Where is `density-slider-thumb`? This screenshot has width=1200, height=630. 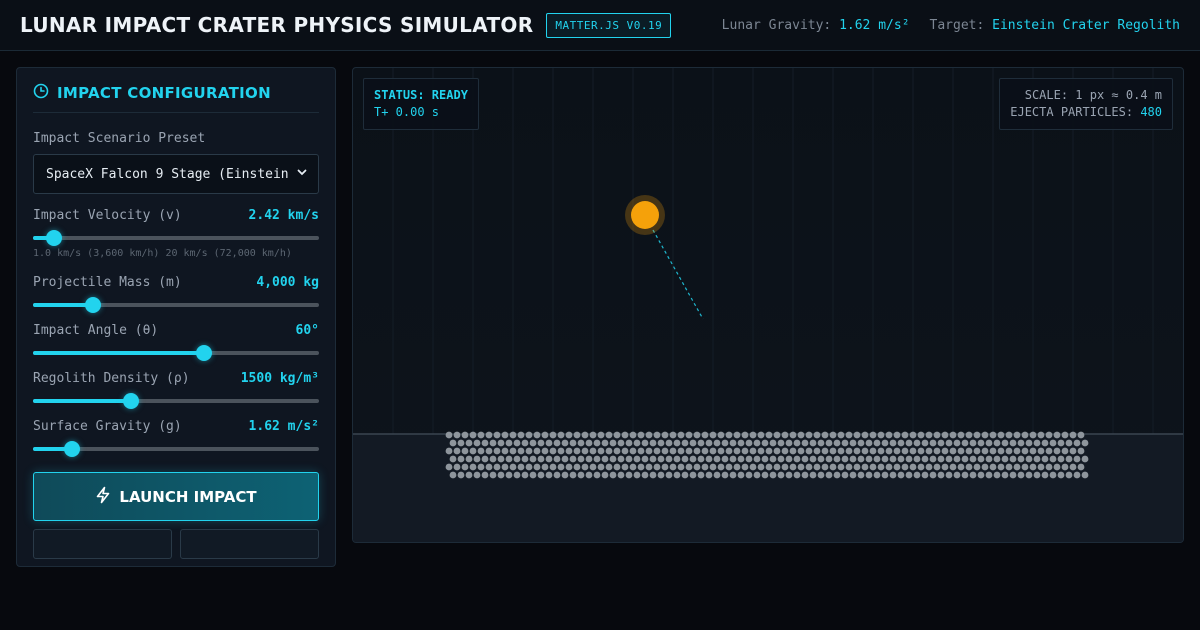 density-slider-thumb is located at coordinates (131, 401).